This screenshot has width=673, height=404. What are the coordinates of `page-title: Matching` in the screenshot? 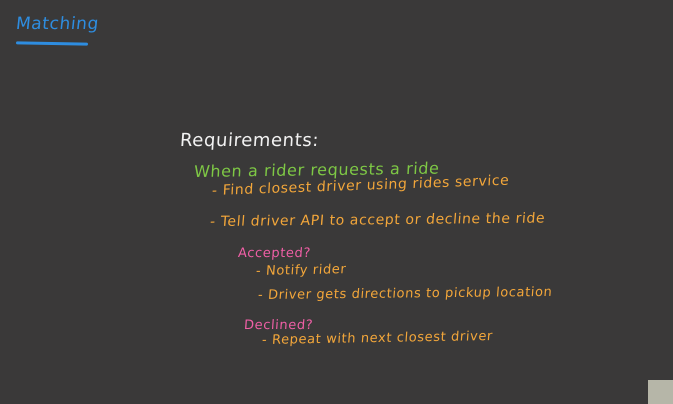 It's located at (57, 24).